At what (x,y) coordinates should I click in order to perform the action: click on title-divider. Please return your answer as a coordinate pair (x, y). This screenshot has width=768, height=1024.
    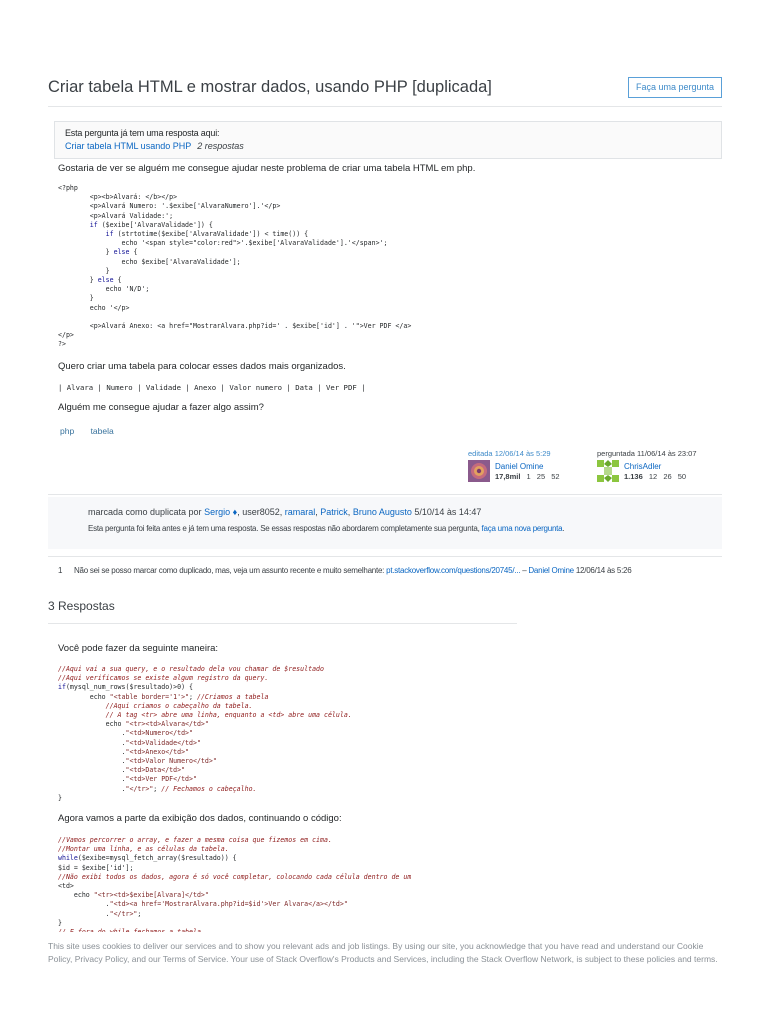
    Looking at the image, I should click on (385, 106).